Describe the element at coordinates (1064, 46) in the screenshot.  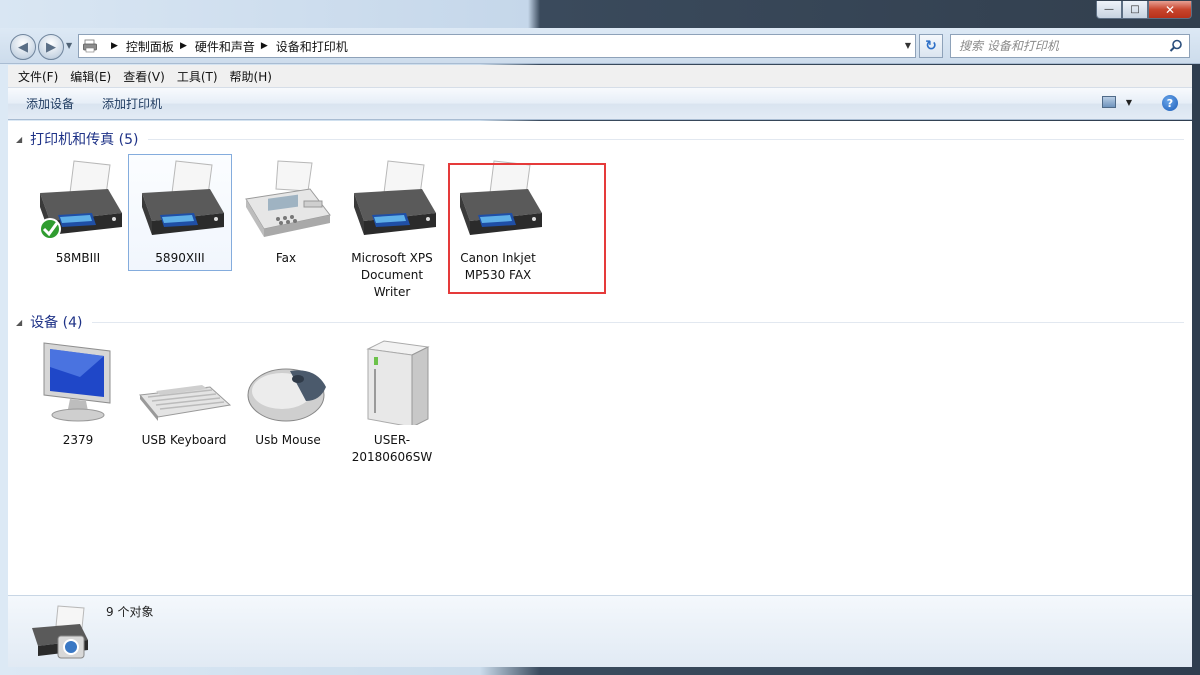
I see `search-input` at that location.